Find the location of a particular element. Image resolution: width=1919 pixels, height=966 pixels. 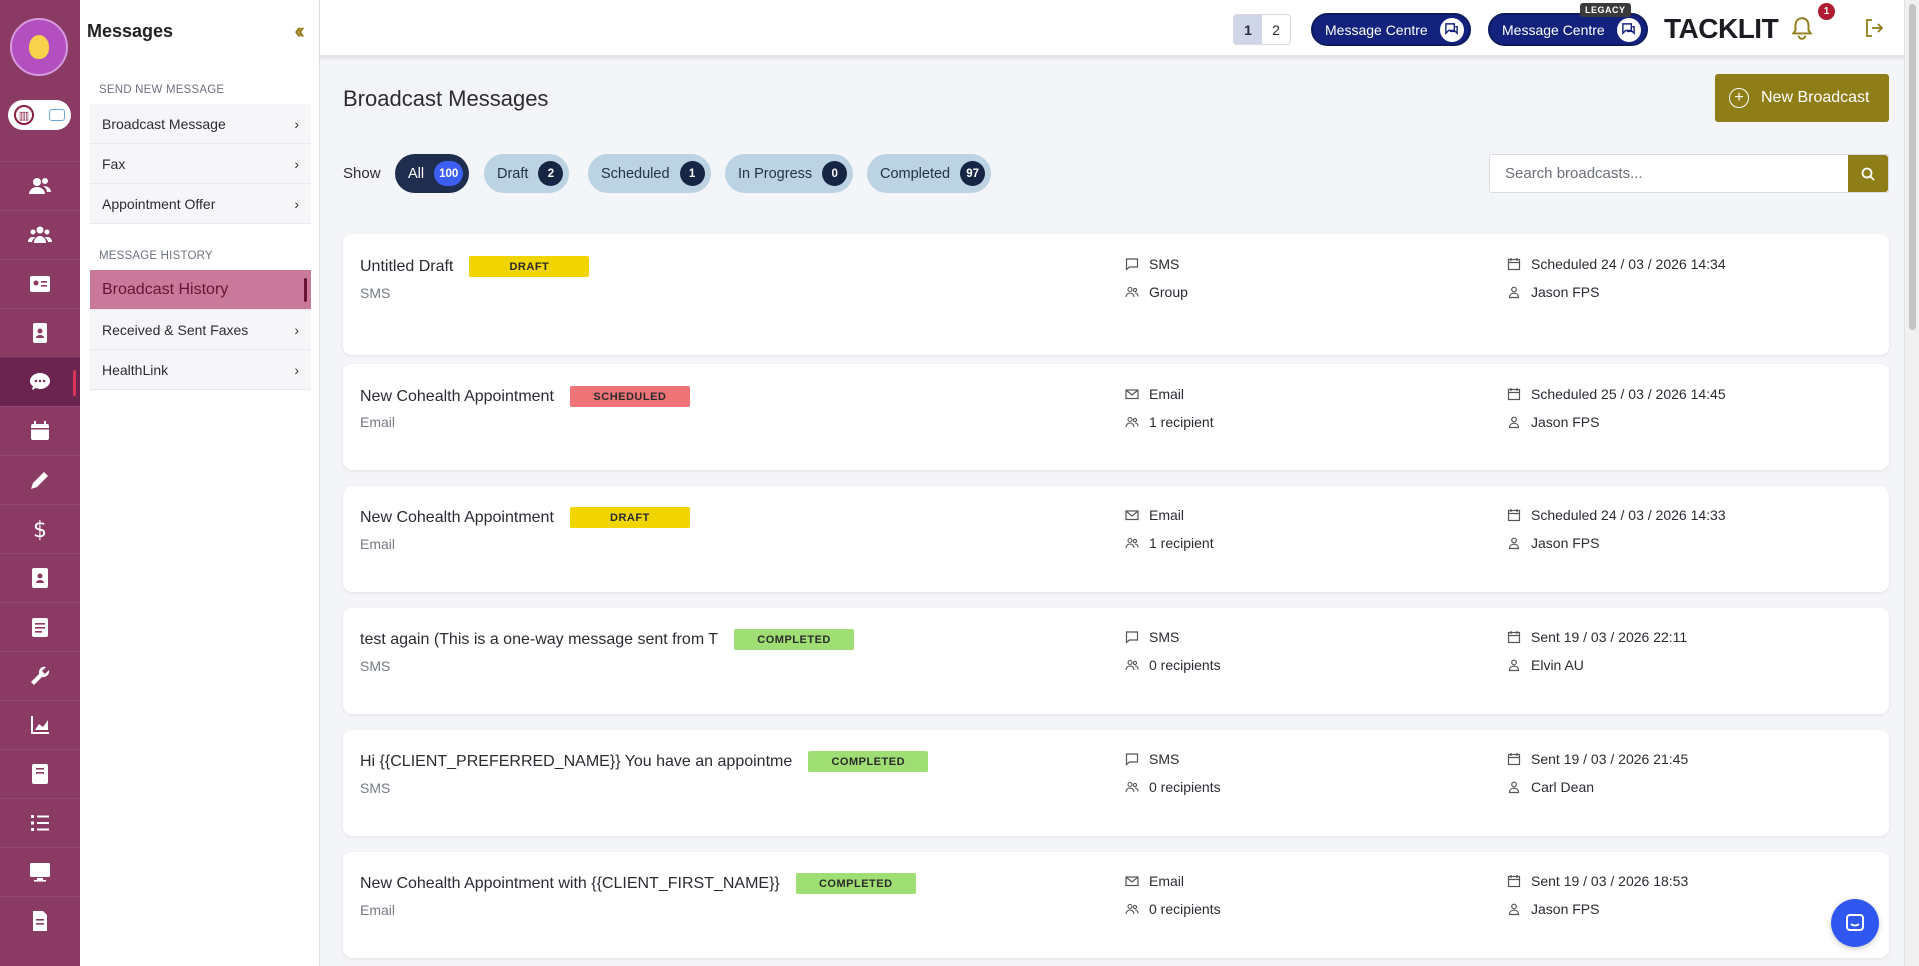

message-centre-button: Message Centre is located at coordinates (1391, 29).